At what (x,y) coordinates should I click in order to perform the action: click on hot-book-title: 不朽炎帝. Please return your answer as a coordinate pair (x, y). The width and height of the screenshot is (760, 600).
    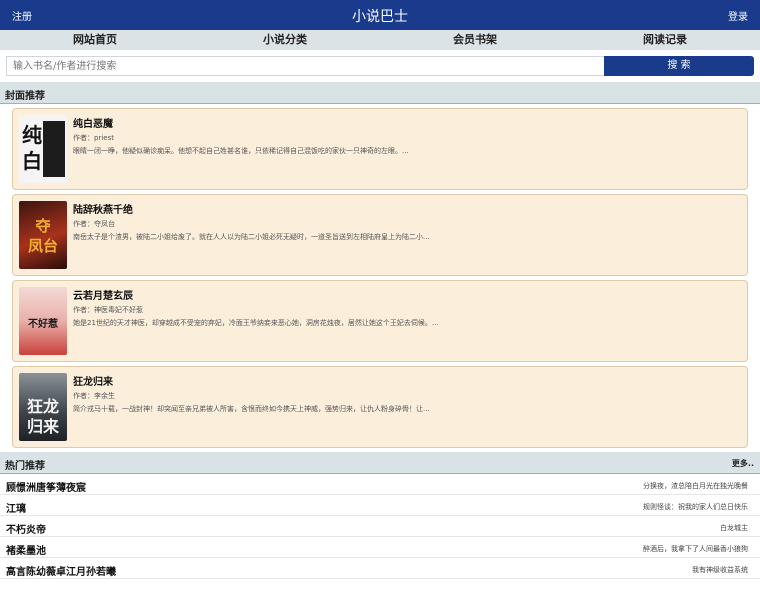
    Looking at the image, I should click on (26, 528).